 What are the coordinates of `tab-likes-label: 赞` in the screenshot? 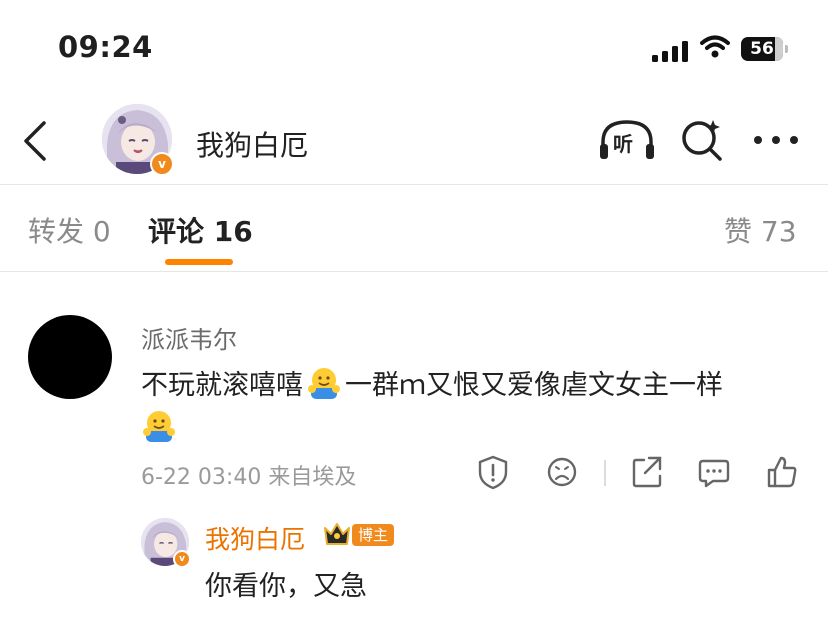 It's located at (738, 231).